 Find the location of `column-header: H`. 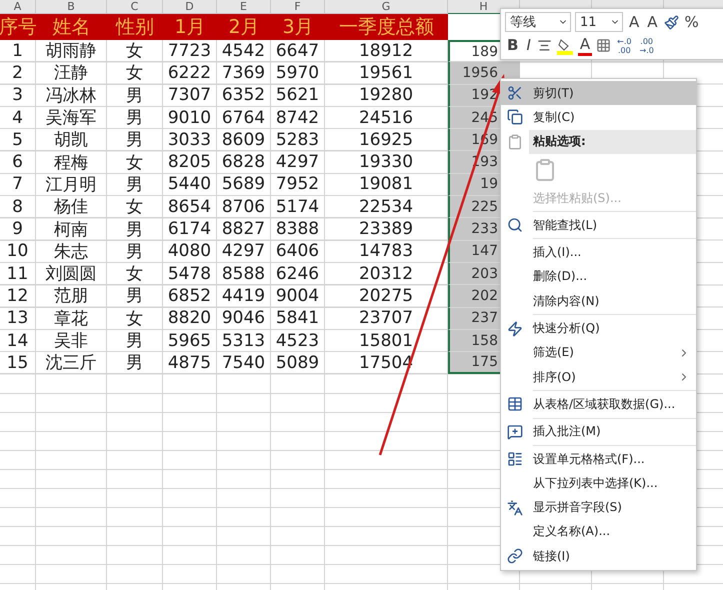

column-header: H is located at coordinates (483, 6).